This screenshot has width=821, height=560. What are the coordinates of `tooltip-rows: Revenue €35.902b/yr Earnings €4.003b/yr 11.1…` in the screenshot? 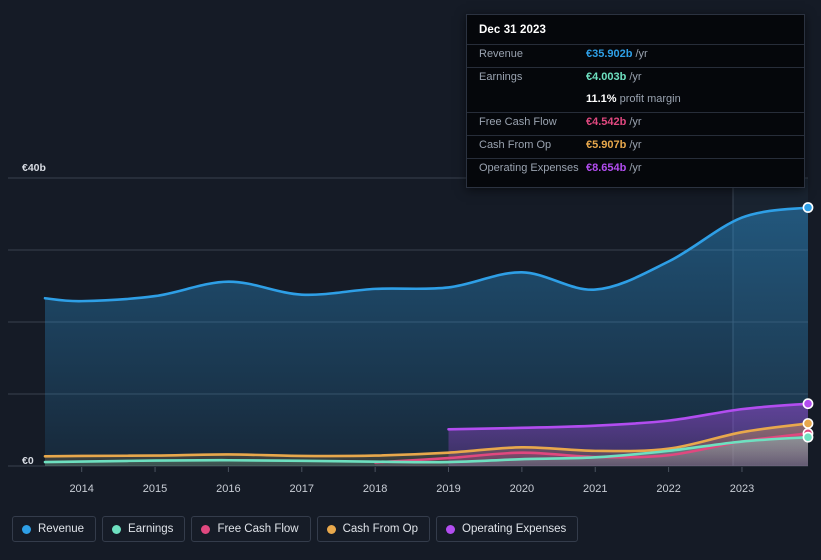 It's located at (635, 112).